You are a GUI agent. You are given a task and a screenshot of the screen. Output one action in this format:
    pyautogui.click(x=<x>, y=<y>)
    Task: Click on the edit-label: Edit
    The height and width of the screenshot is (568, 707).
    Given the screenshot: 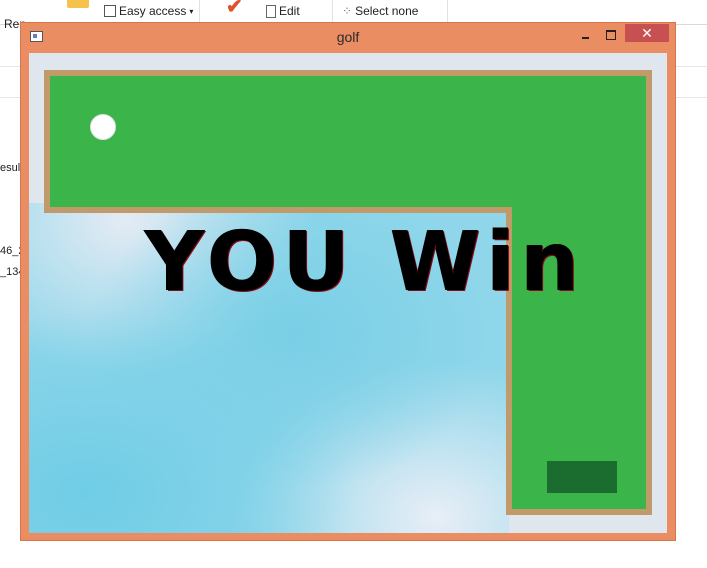 What is the action you would take?
    pyautogui.click(x=289, y=11)
    